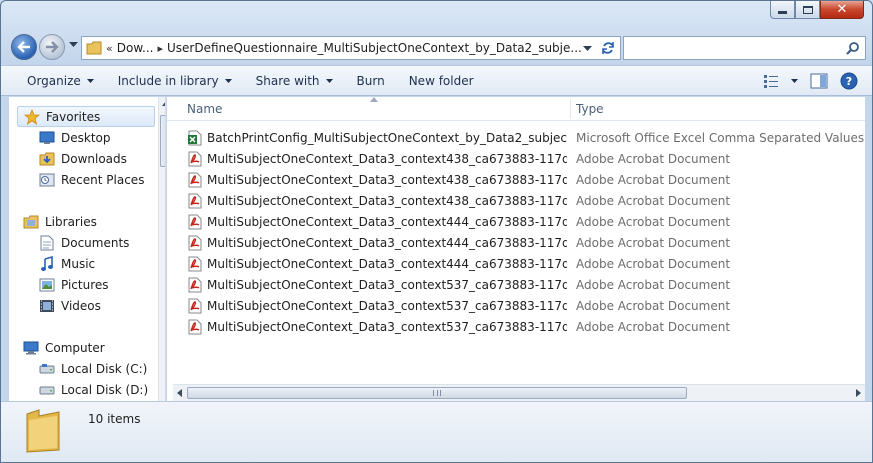  Describe the element at coordinates (164, 103) in the screenshot. I see `scroll-up-icon` at that location.